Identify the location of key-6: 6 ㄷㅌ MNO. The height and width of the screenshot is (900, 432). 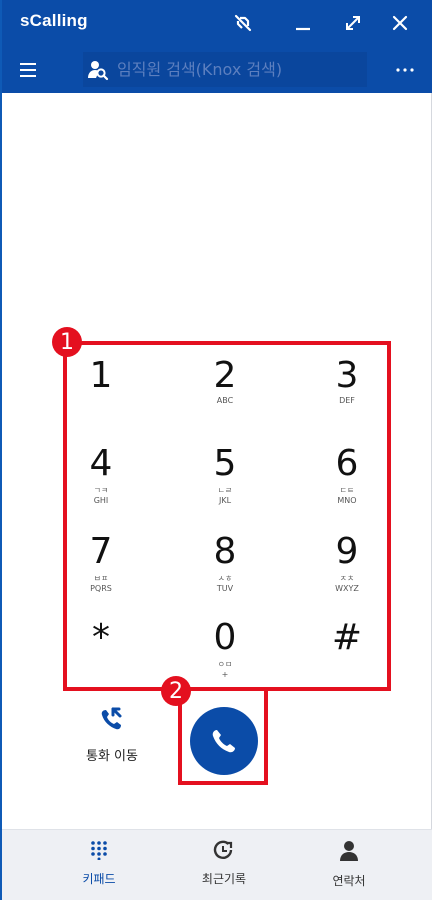
(347, 473).